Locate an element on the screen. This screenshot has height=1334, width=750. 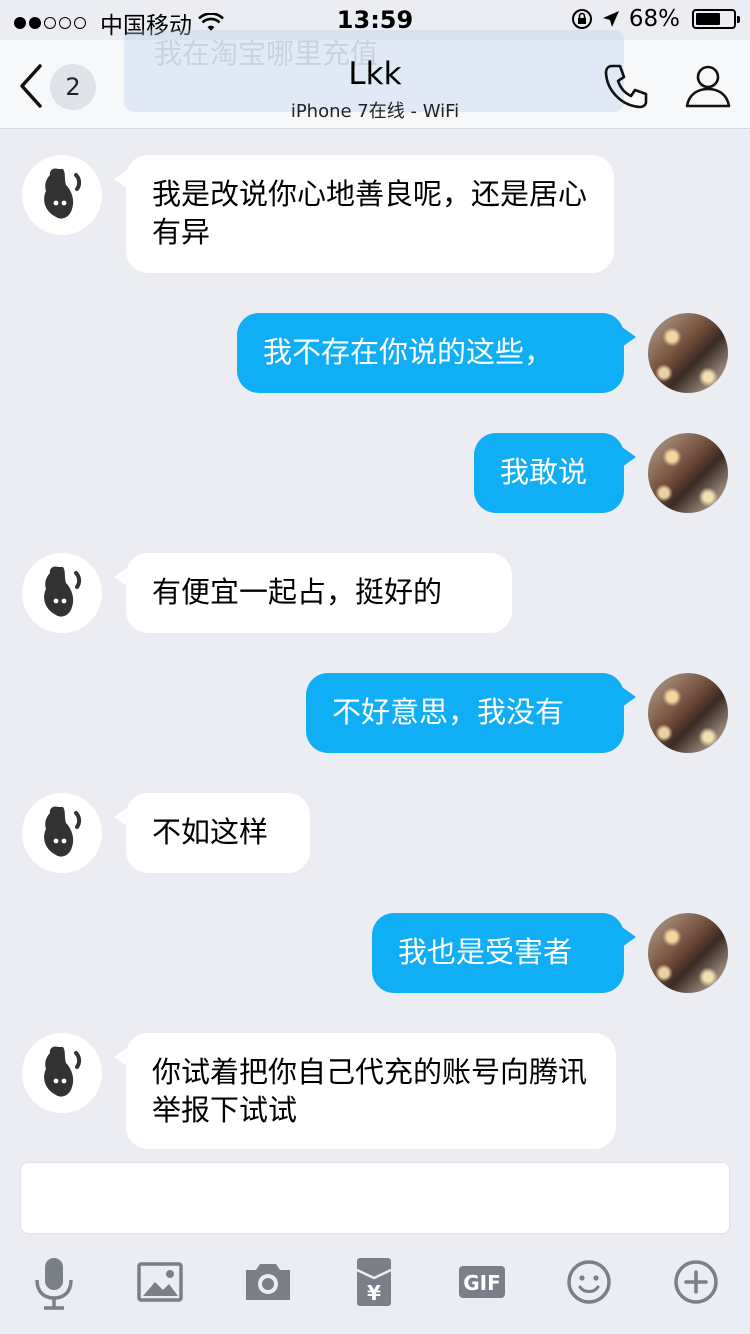
camera-button is located at coordinates (268, 1282).